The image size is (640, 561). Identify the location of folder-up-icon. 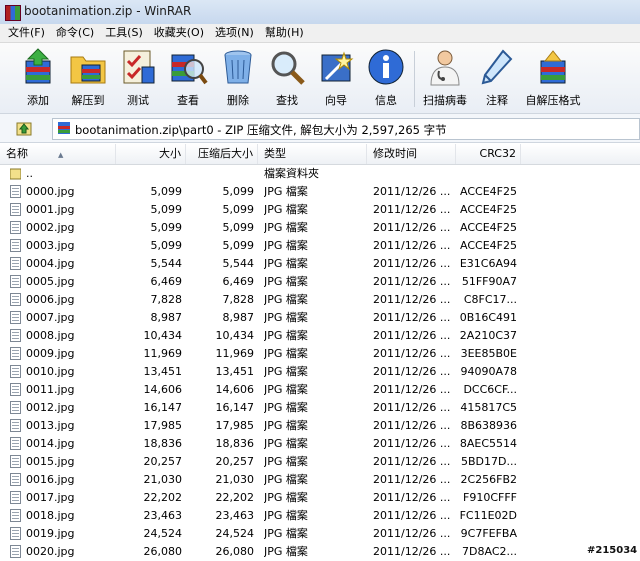
(15, 174).